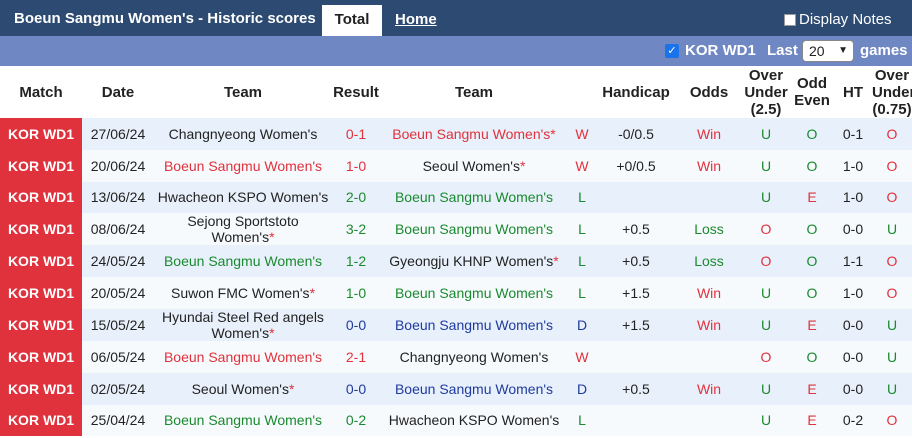 Image resolution: width=912 pixels, height=438 pixels. What do you see at coordinates (471, 261) in the screenshot?
I see `team-name: Gyeongju KHNP Women's` at bounding box center [471, 261].